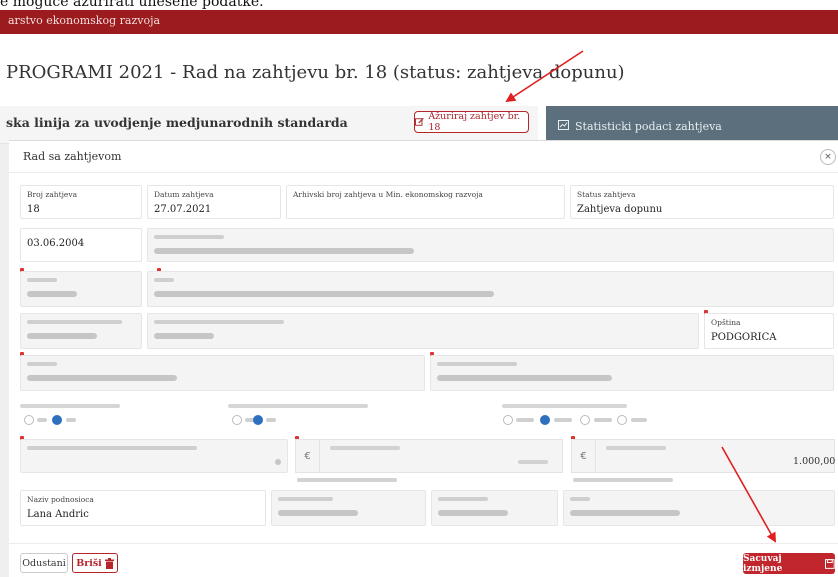  Describe the element at coordinates (189, 237) in the screenshot. I see `programska-linija-label` at that location.